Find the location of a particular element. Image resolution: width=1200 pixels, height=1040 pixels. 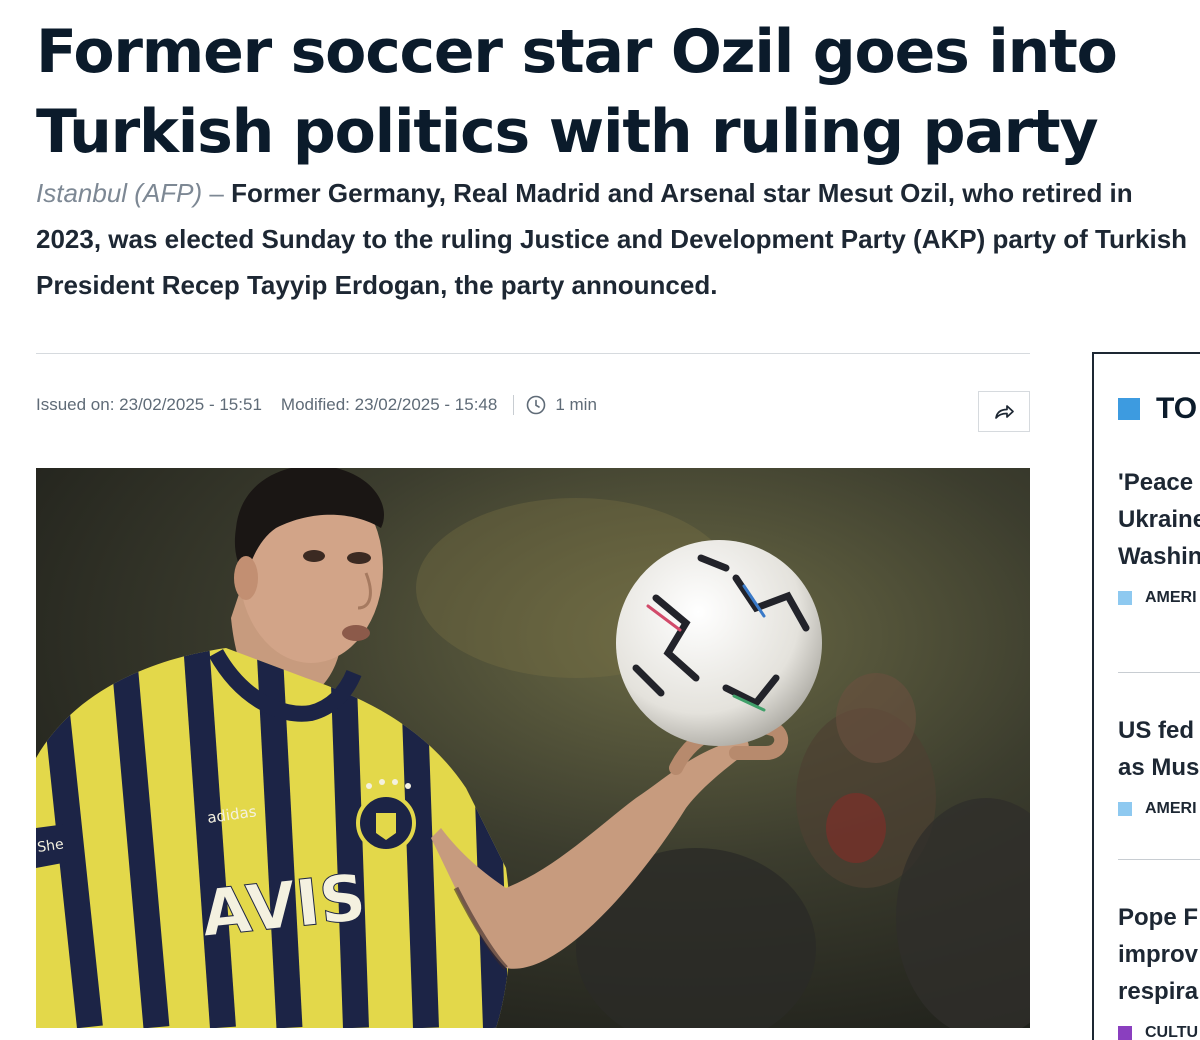

issued-date: Issued on: 23/02/2025 - 15:51 is located at coordinates (149, 404).